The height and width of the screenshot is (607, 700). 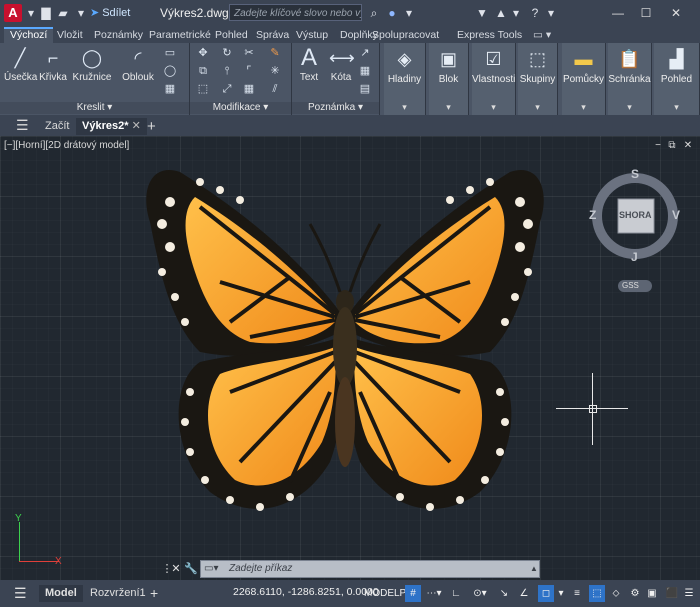 What do you see at coordinates (151, 126) in the screenshot?
I see `new-tab-icon: +` at bounding box center [151, 126].